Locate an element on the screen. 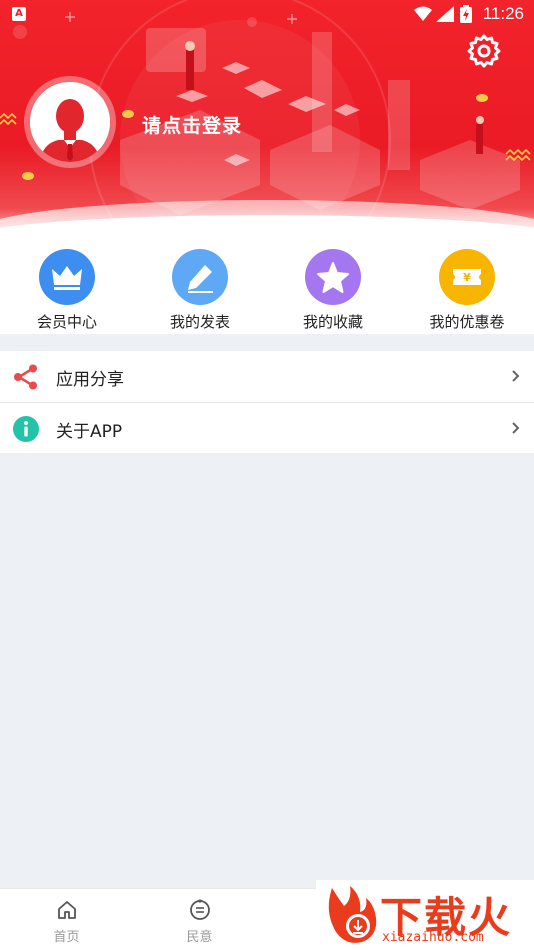  my-posts-button: 我的发表 is located at coordinates (200, 291).